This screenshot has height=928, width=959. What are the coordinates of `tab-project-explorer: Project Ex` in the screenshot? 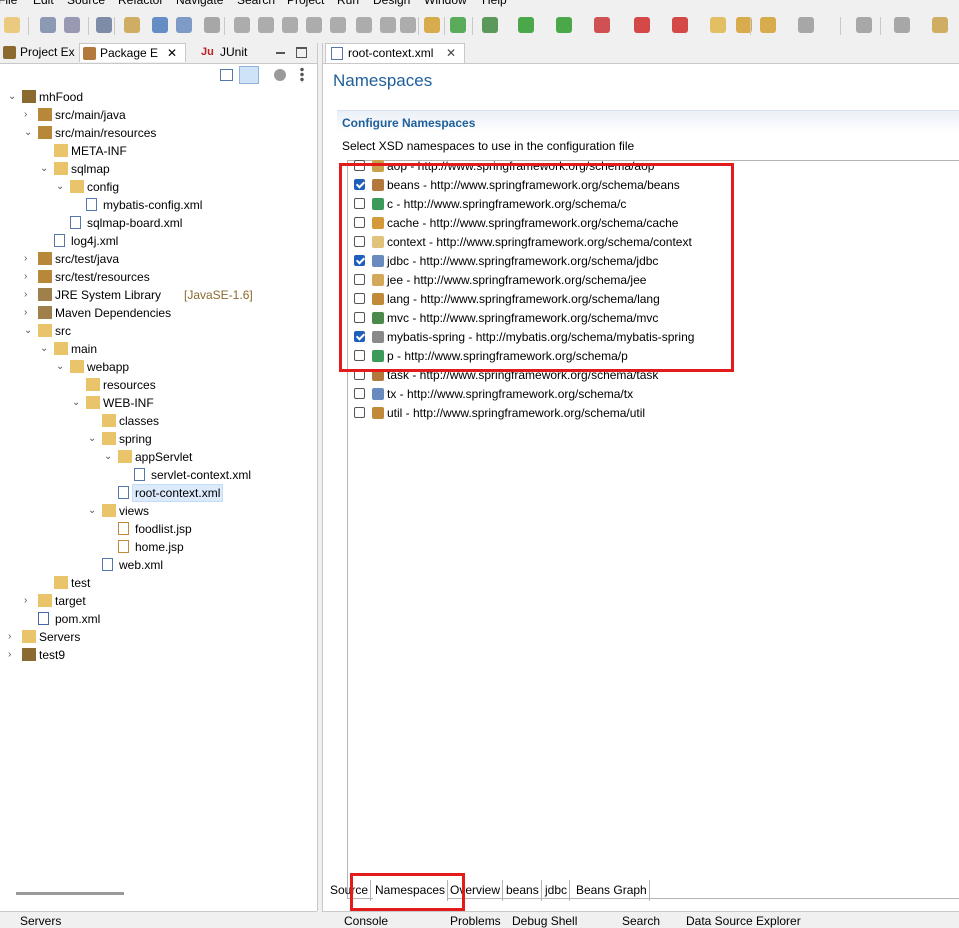 It's located at (39, 52).